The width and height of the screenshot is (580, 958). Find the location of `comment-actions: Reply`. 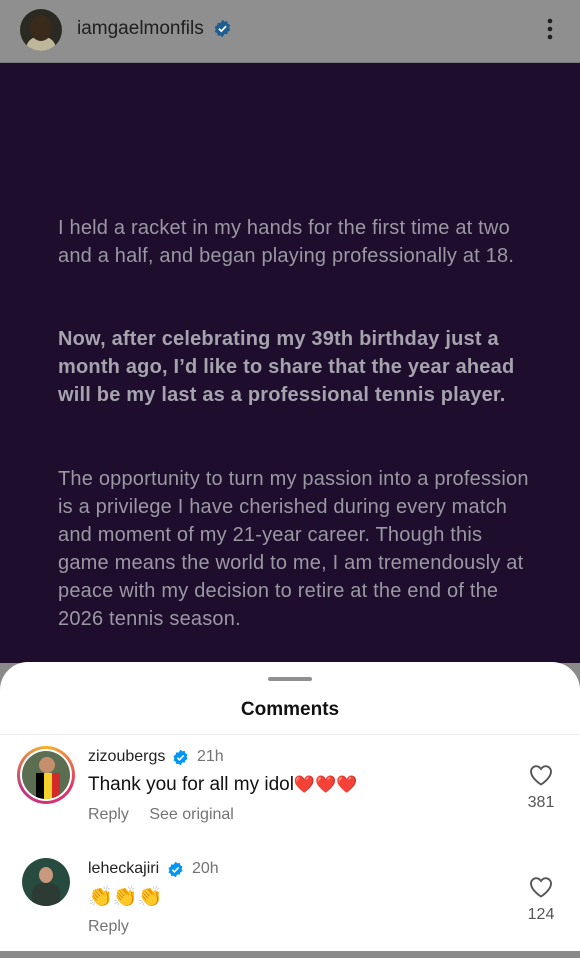

comment-actions: Reply is located at coordinates (116, 927).